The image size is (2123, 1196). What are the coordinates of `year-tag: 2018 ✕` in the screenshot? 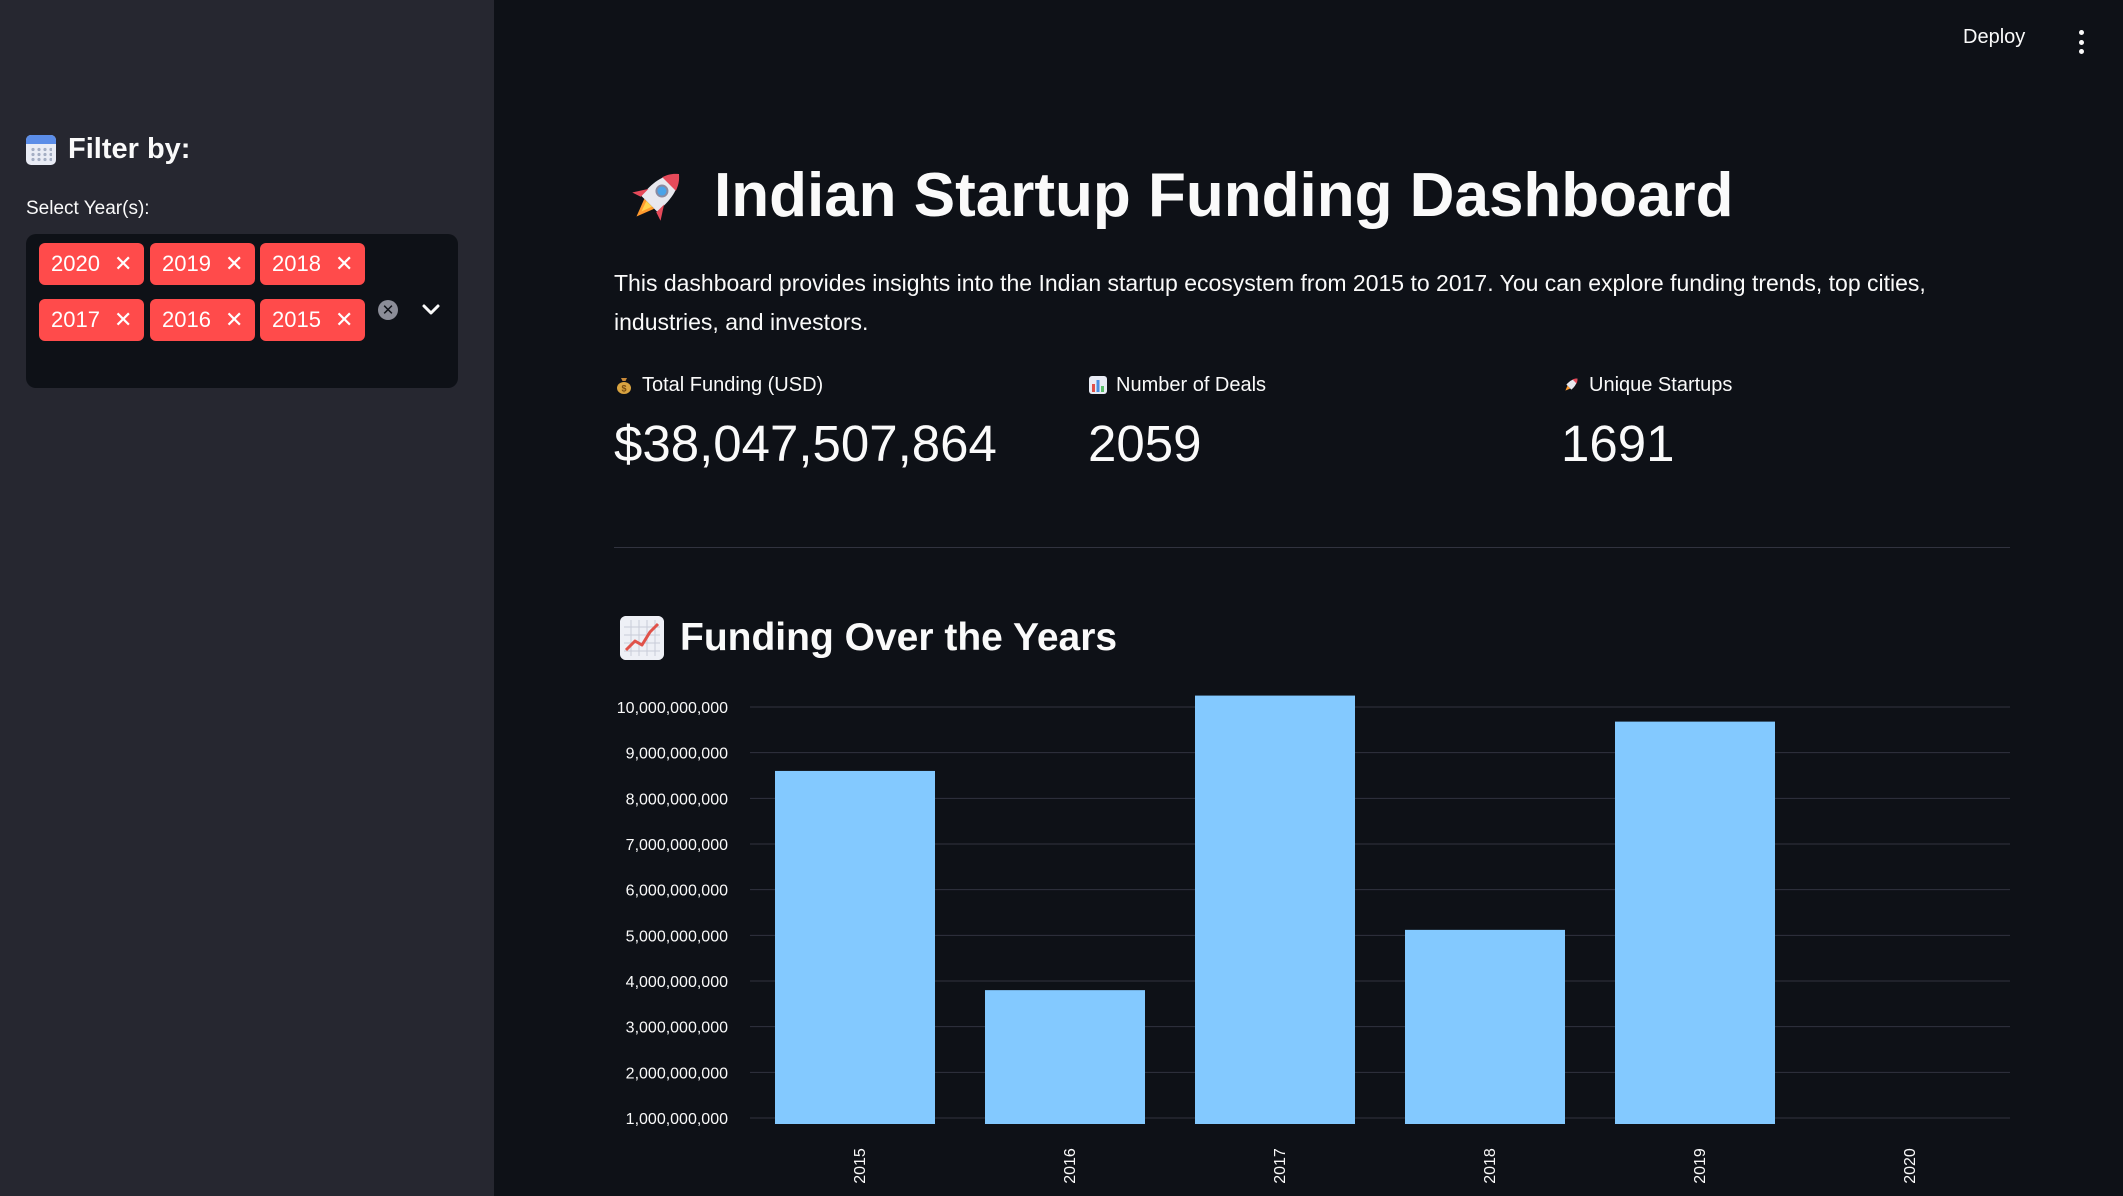 It's located at (313, 264).